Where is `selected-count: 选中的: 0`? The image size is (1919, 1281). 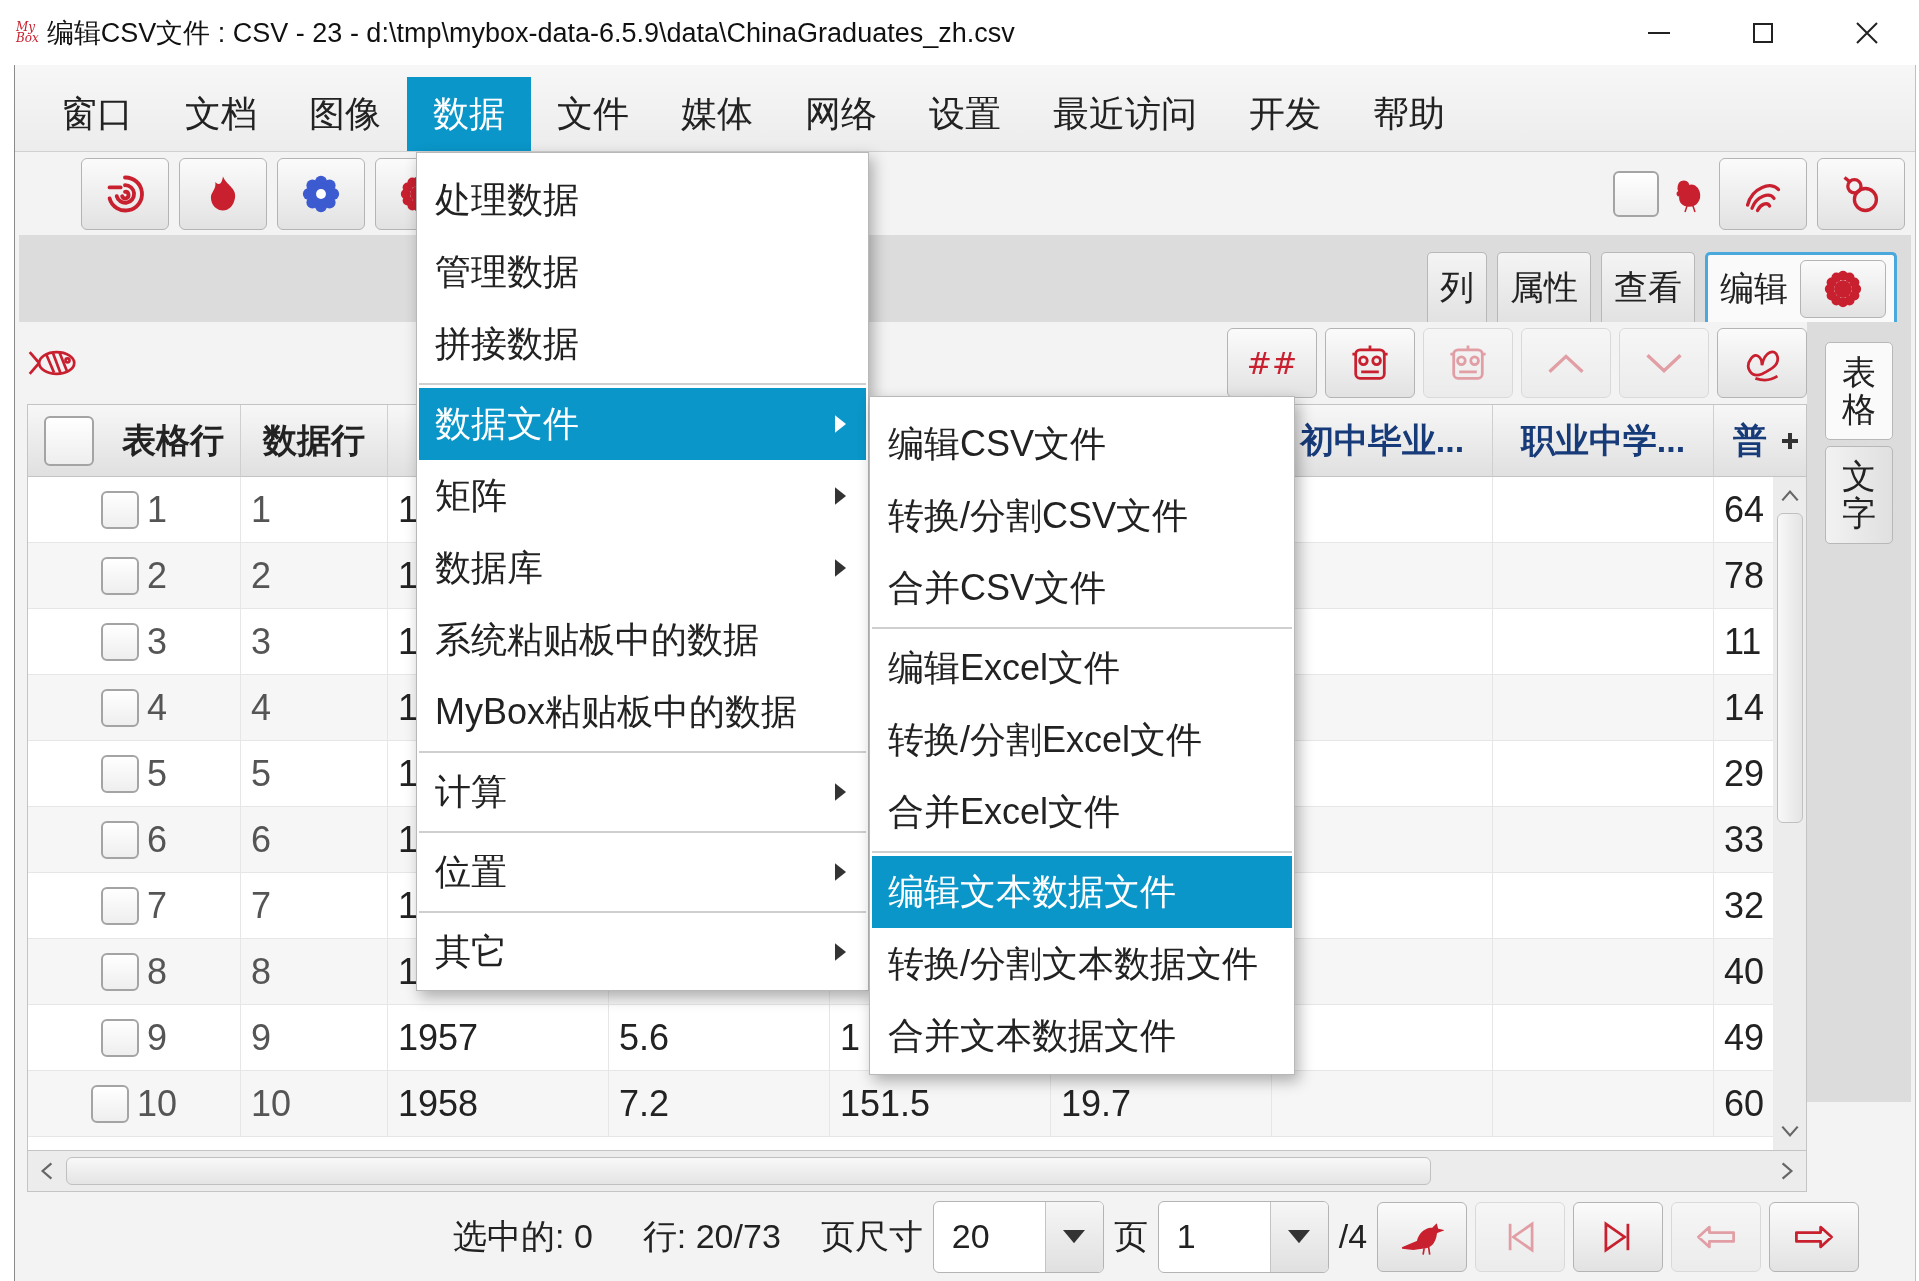
selected-count: 选中的: 0 is located at coordinates (523, 1236).